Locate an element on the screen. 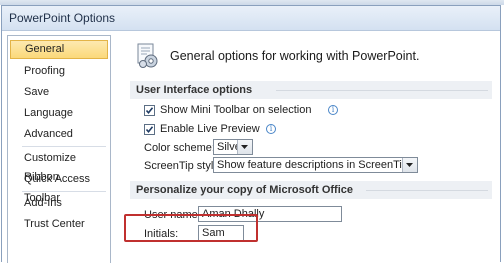 The width and height of the screenshot is (504, 263). title-bar: PowerPoint Options is located at coordinates (251, 18).